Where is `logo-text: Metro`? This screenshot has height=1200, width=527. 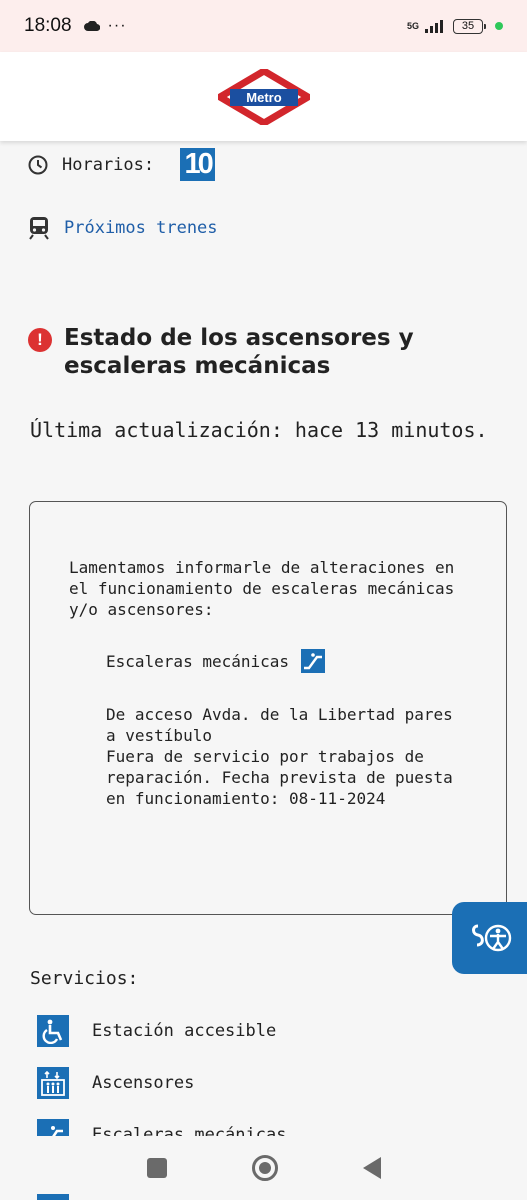
logo-text: Metro is located at coordinates (263, 97).